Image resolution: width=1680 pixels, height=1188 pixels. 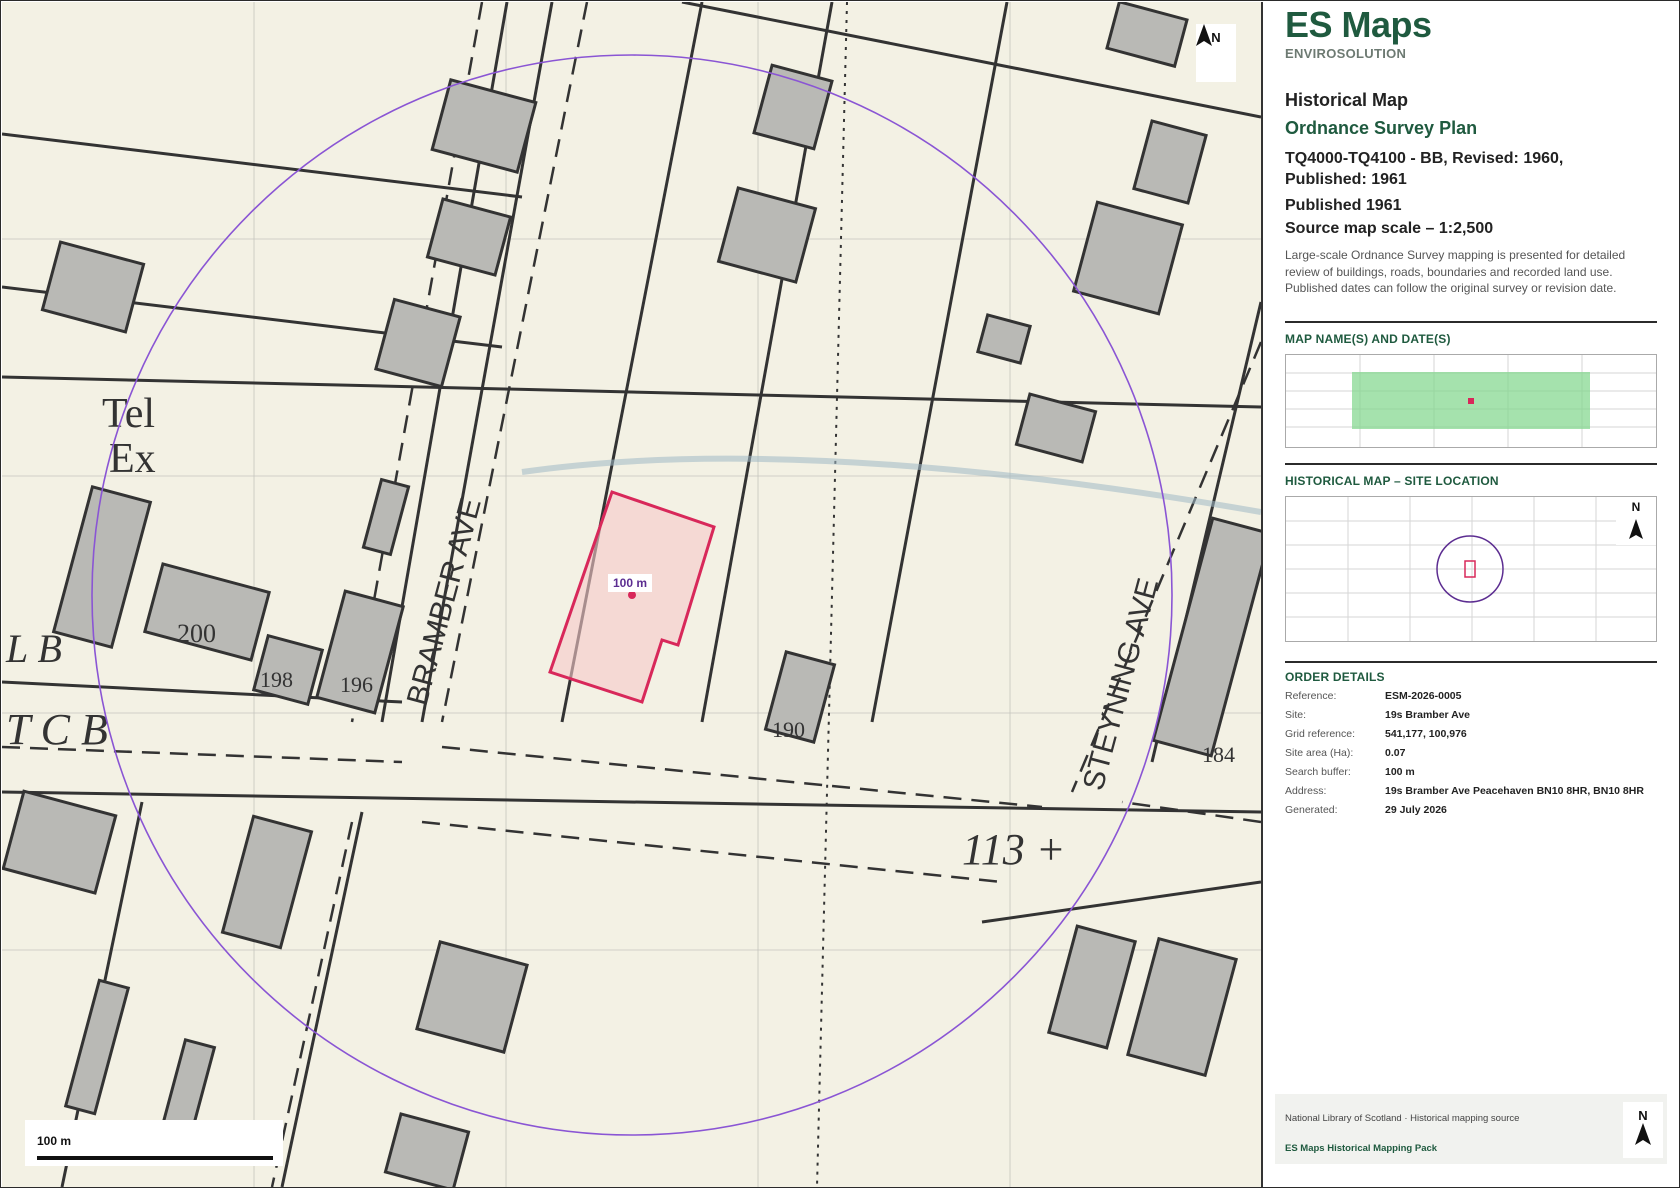 I want to click on detail-row: Generated: 29 July 2026, so click(x=1366, y=810).